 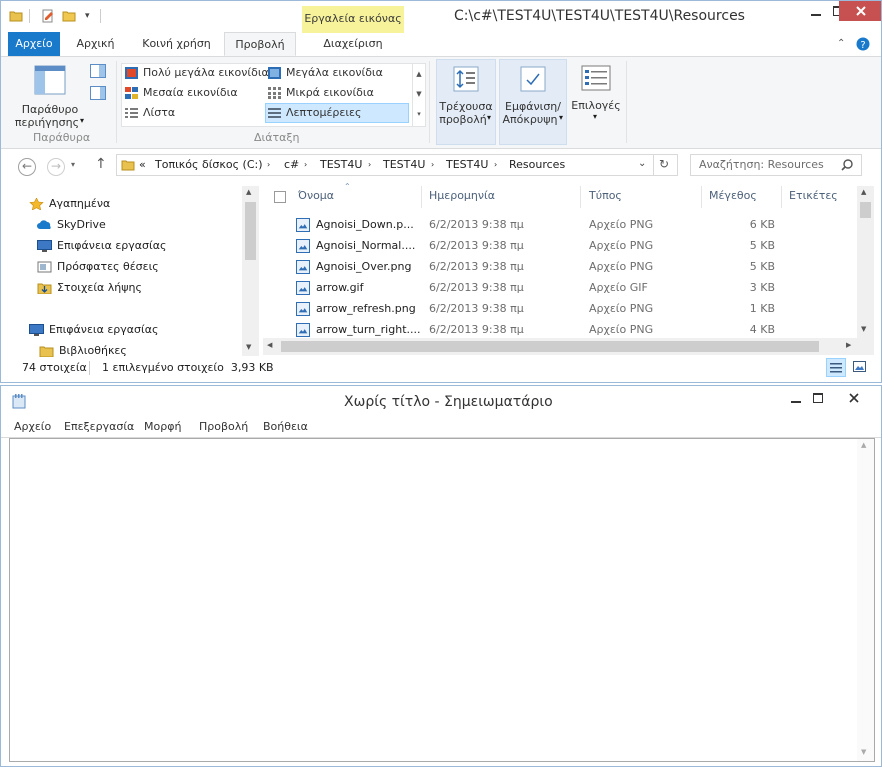 What do you see at coordinates (260, 44) in the screenshot?
I see `tab-view: Προβολή` at bounding box center [260, 44].